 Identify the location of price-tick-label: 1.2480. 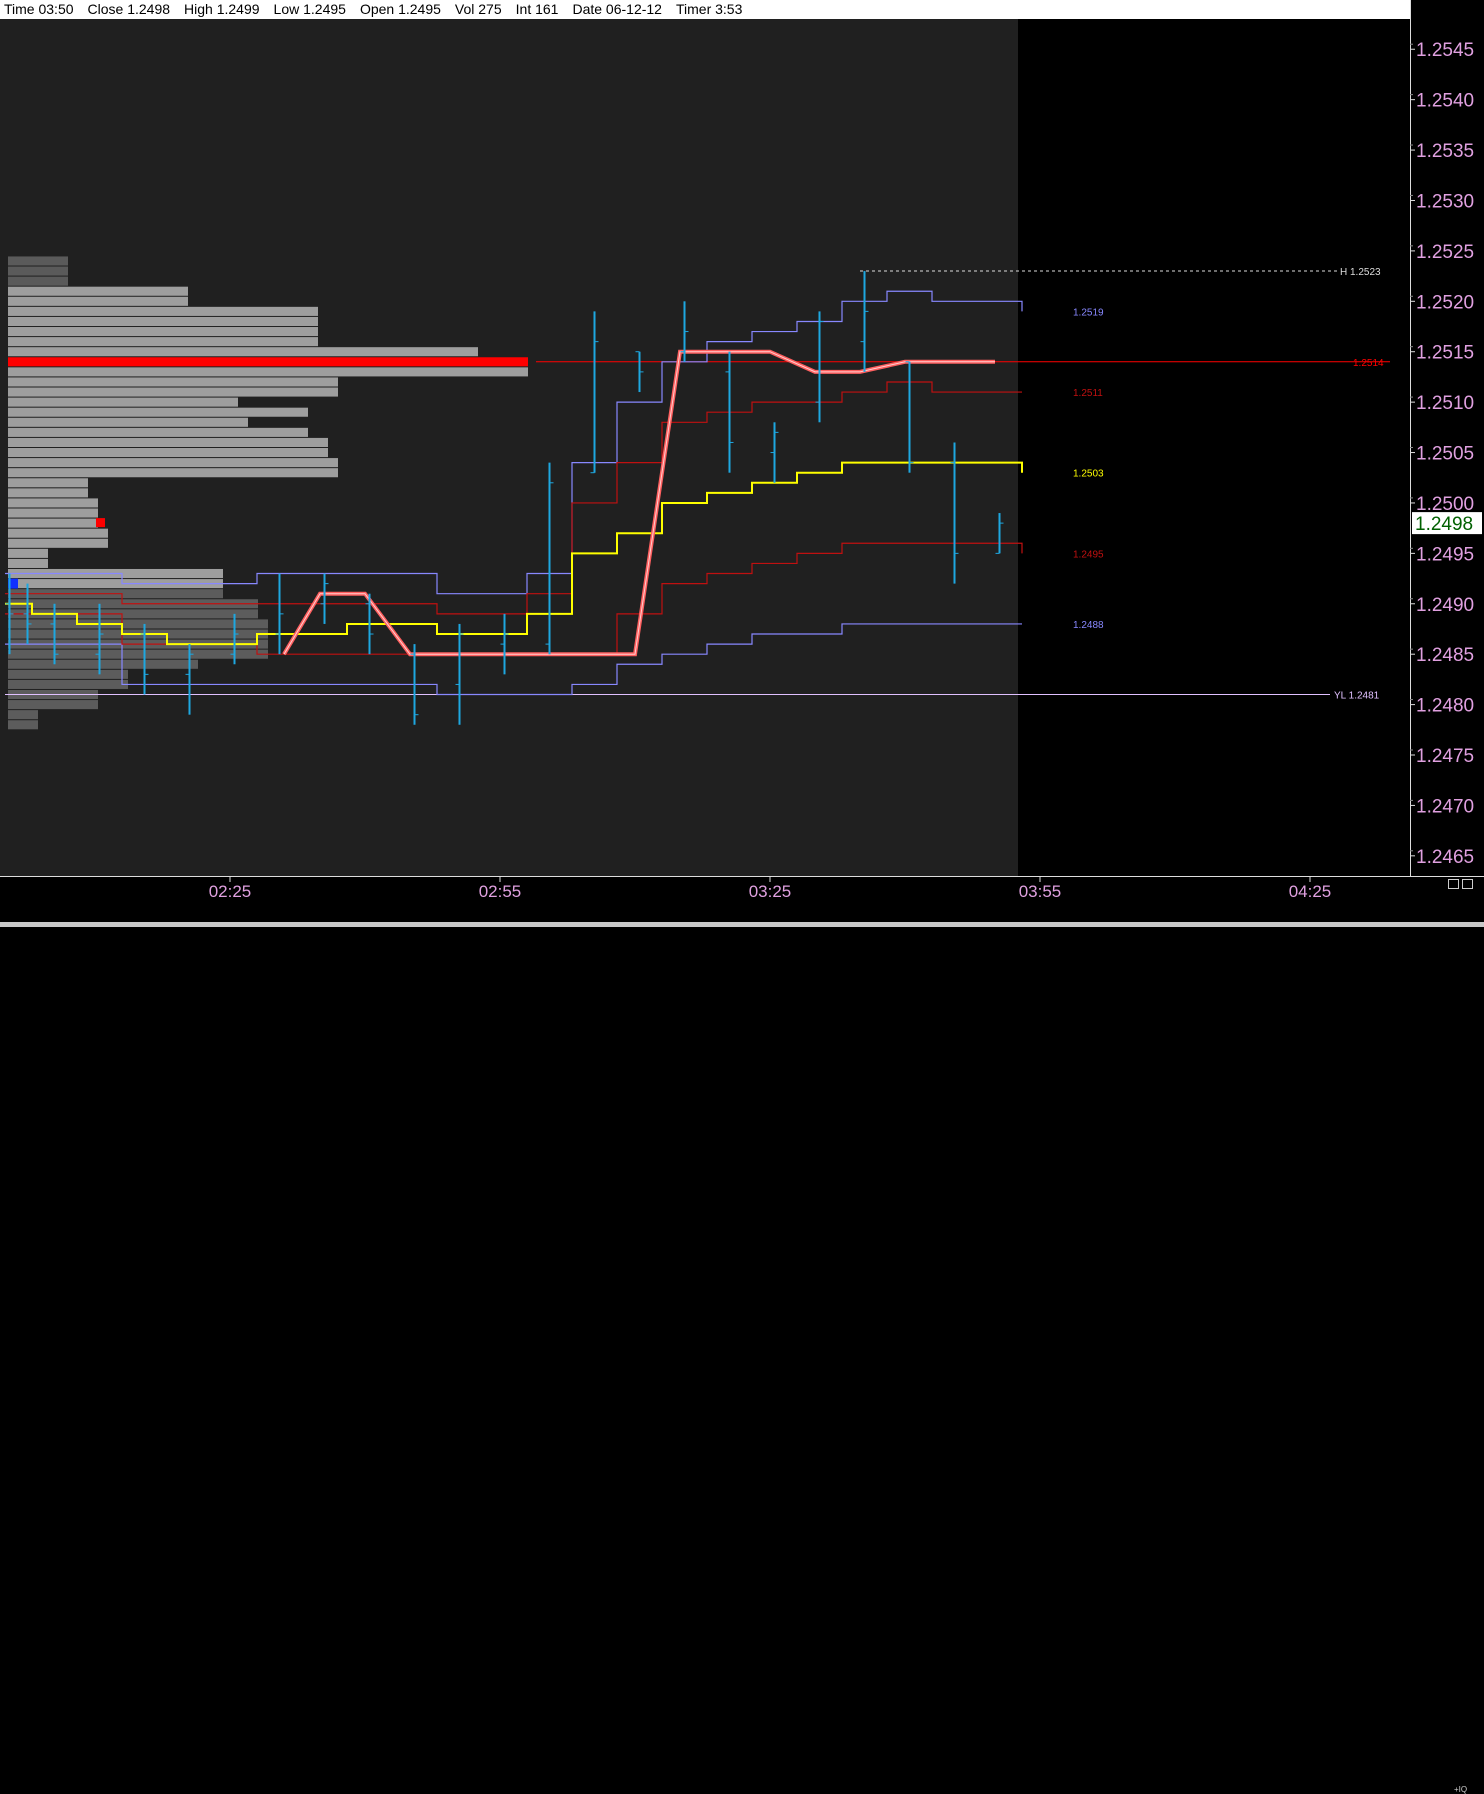
(1445, 706).